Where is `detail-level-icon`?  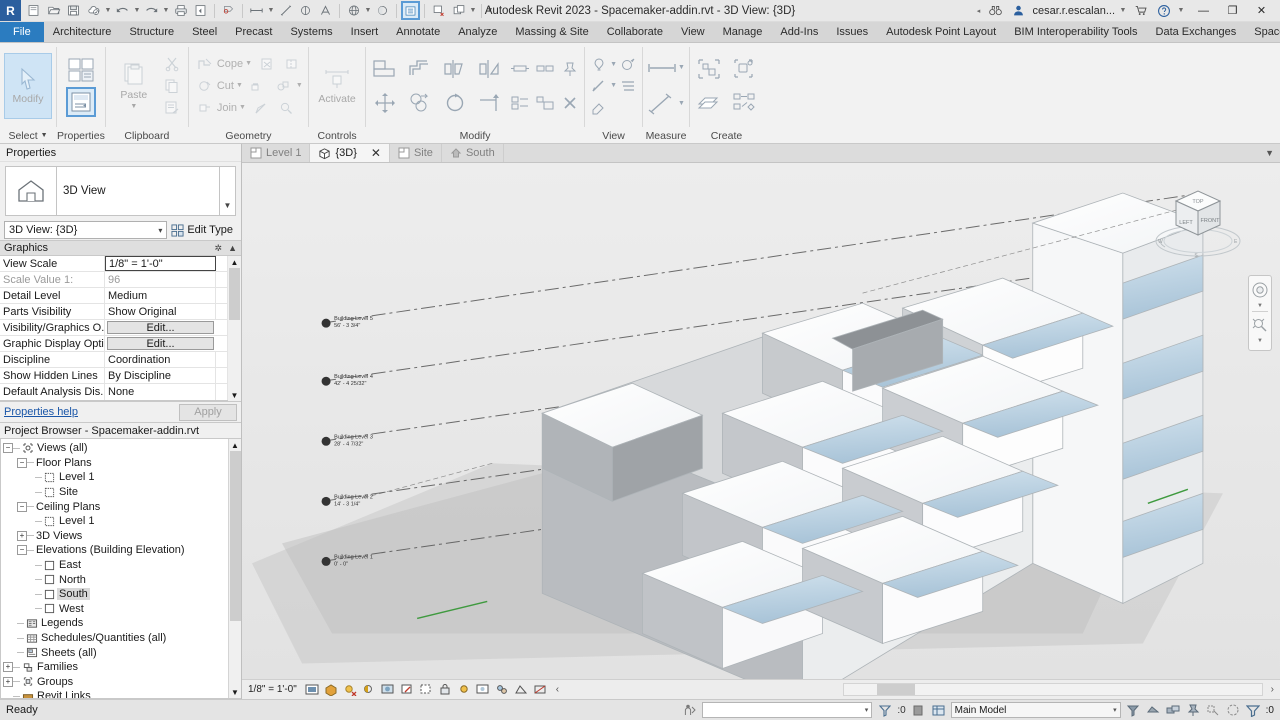 detail-level-icon is located at coordinates (312, 689).